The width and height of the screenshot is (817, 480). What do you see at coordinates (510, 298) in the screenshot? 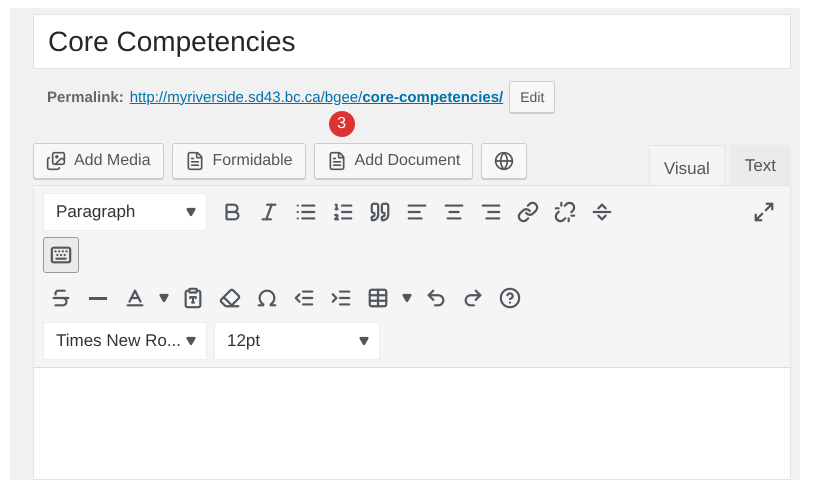
I see `help-icon` at bounding box center [510, 298].